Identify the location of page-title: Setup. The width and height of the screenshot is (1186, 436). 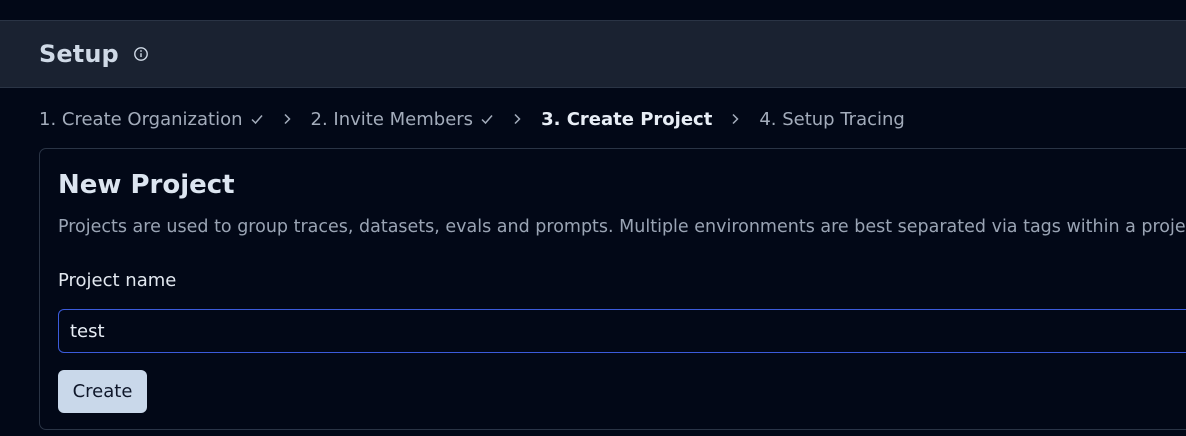
(79, 54).